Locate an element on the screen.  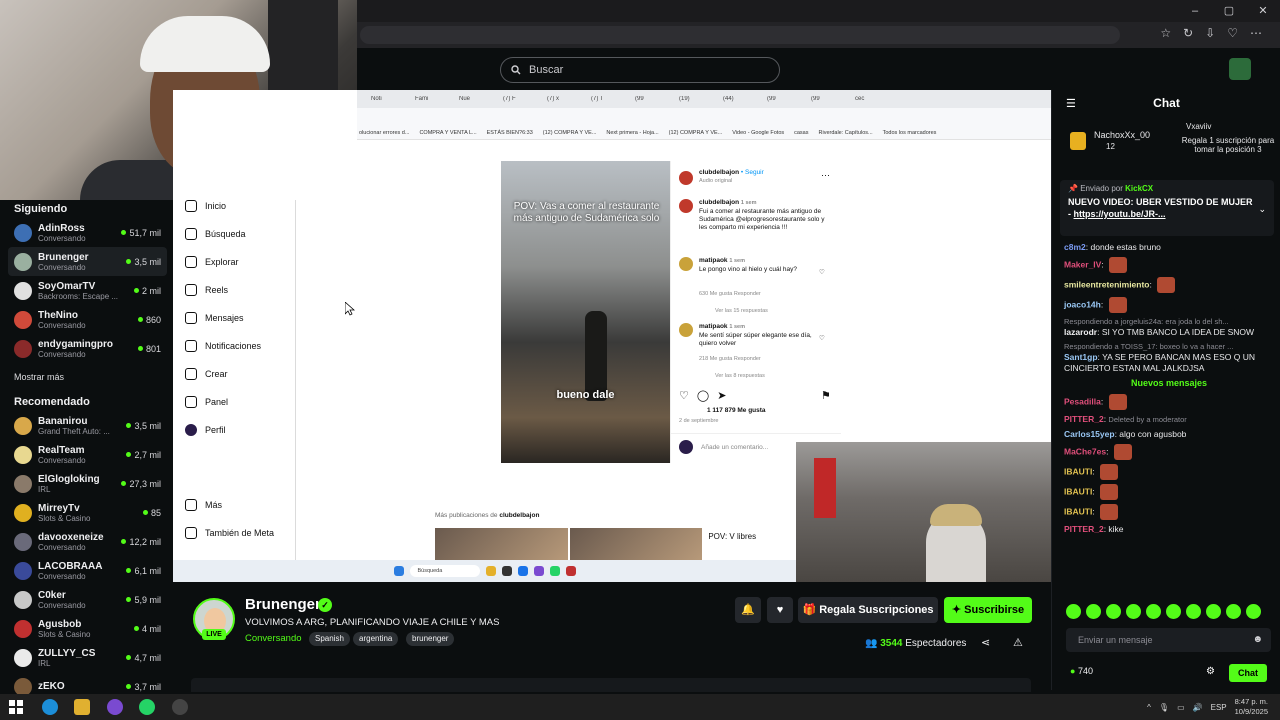
sidebar-channel-lacobraaa: LACOBRAAA Conversando 6,1 mil is located at coordinates (87, 570).